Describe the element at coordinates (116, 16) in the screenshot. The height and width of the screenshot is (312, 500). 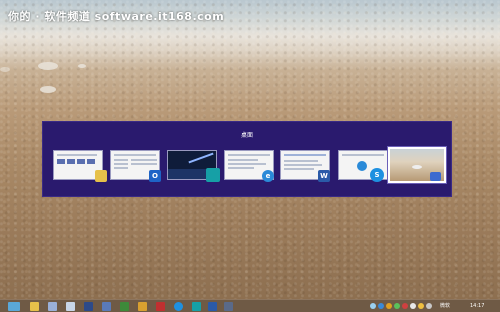
I see `watermark: 你的 · 软件频道 software.it168.com` at that location.